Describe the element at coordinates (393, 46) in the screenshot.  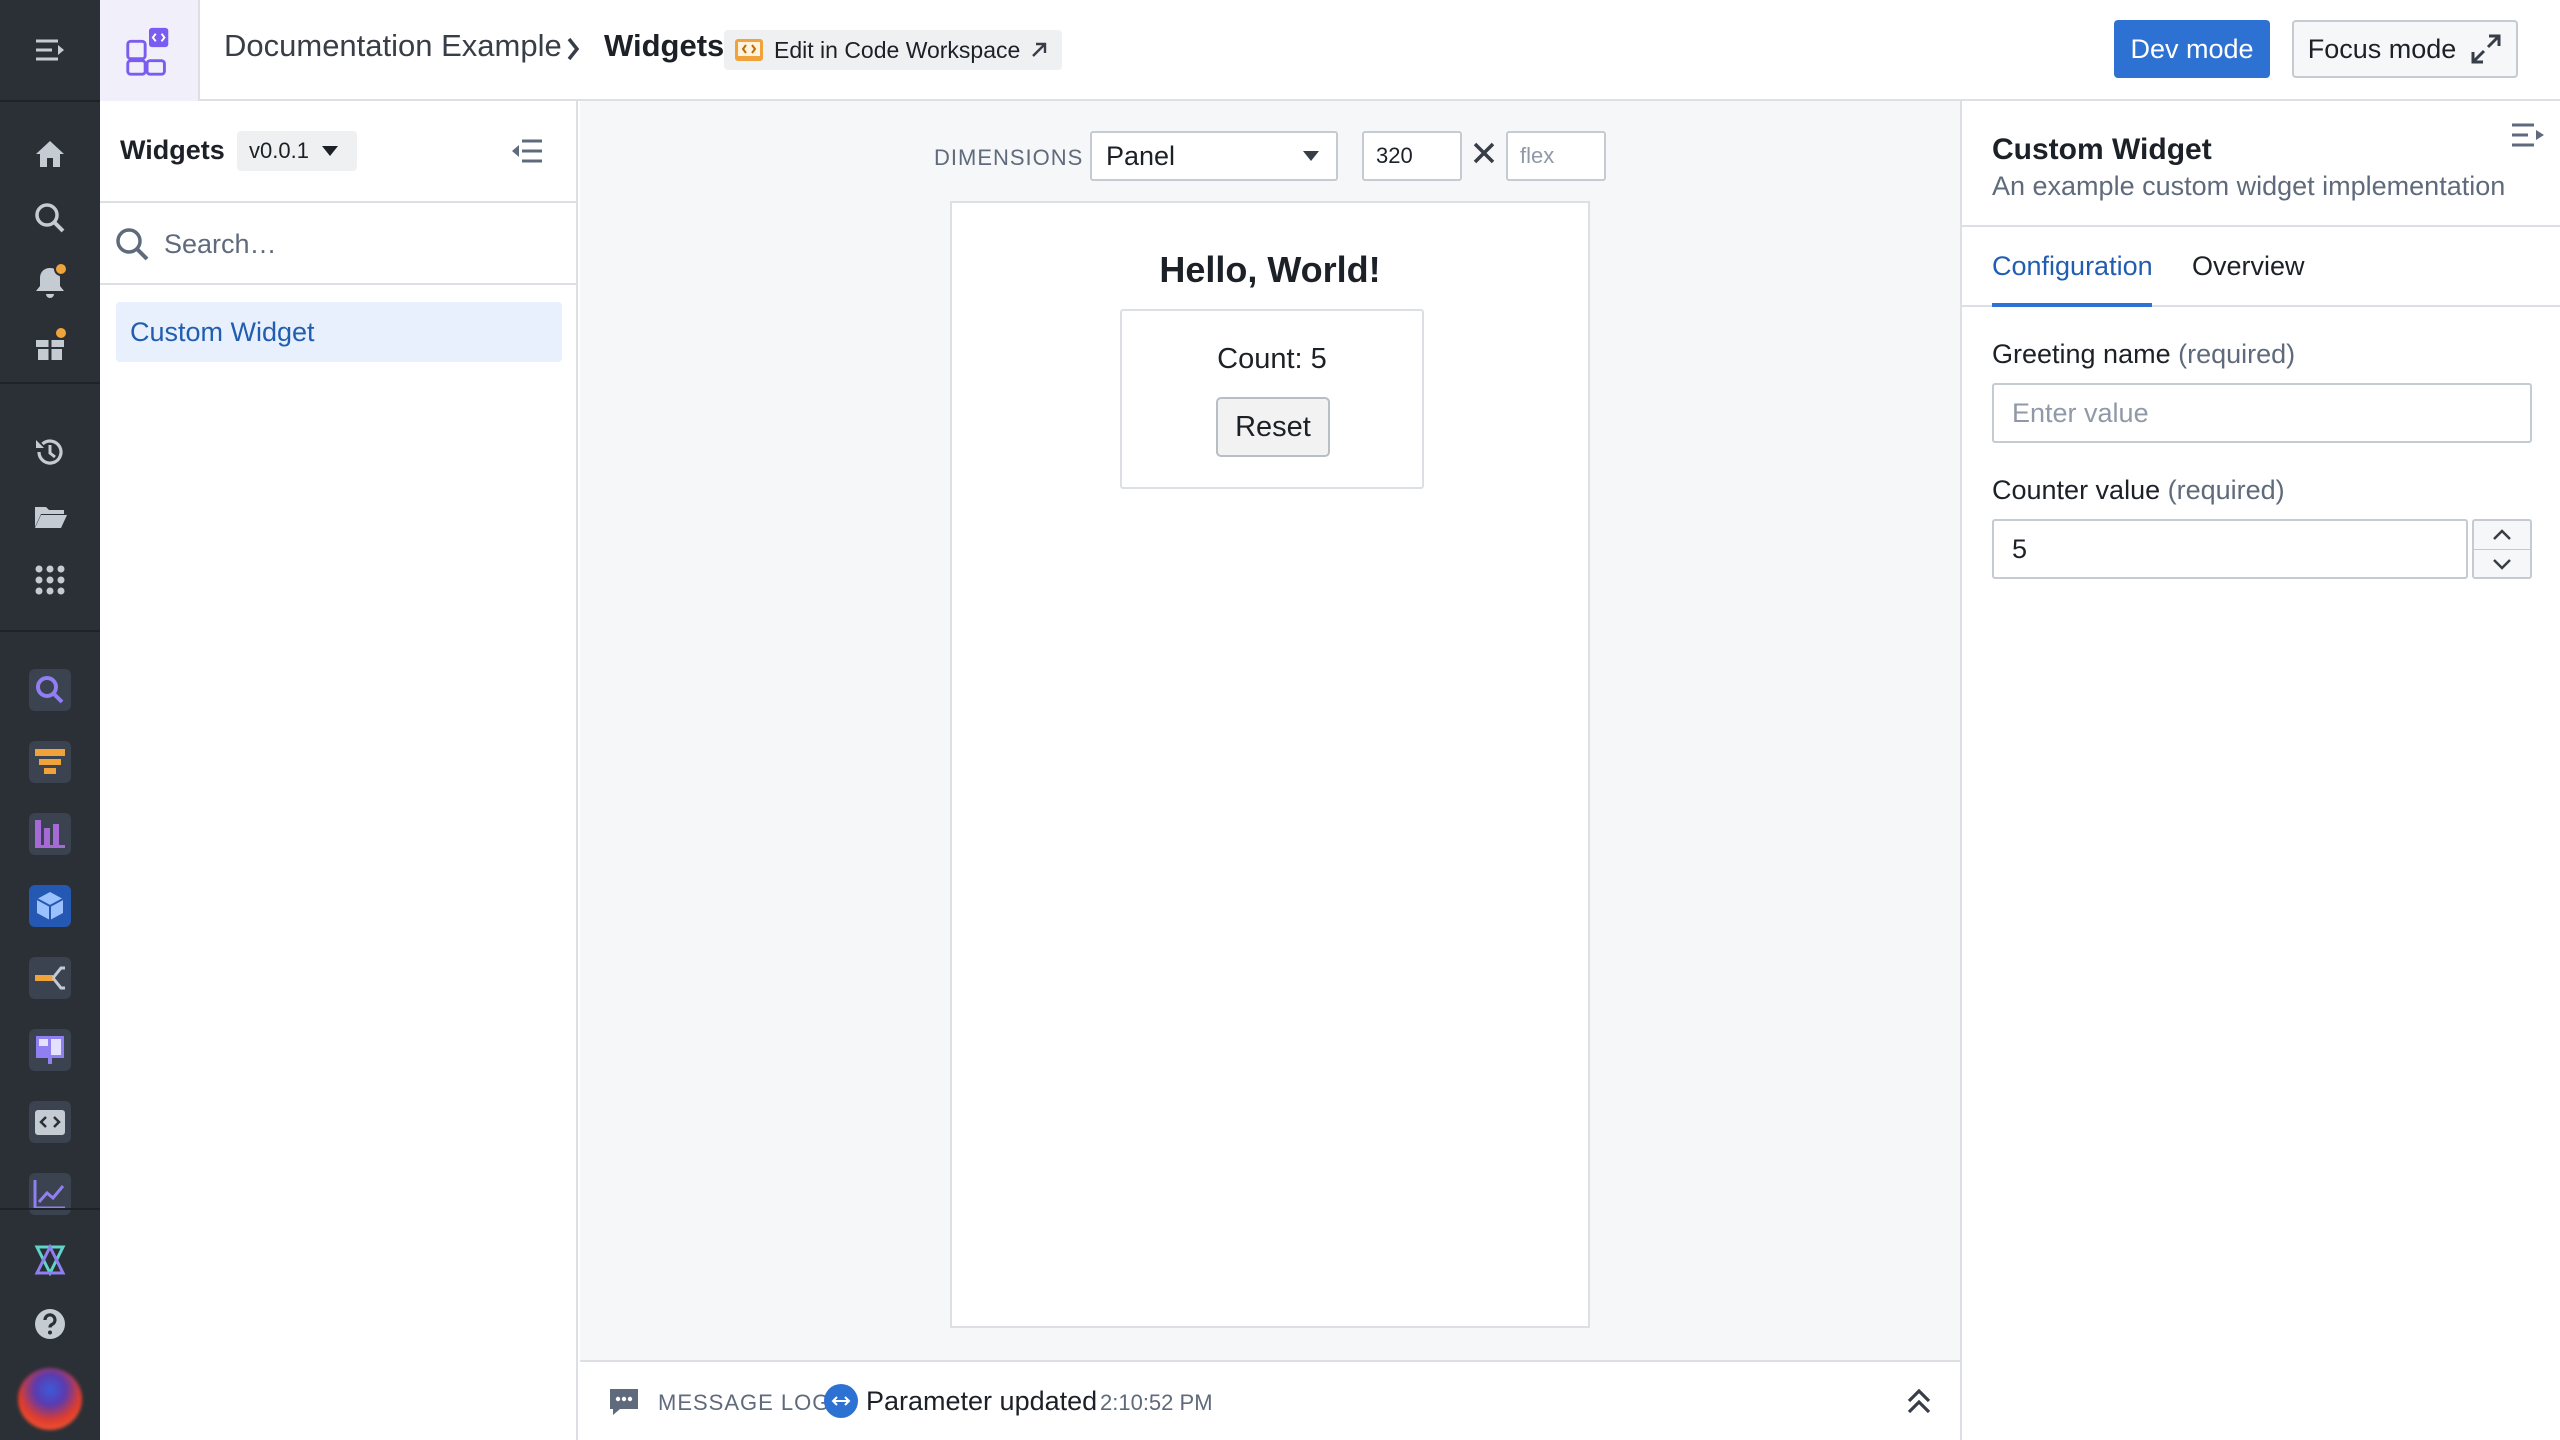
I see `breadcrumb-project: Documentation Example` at that location.